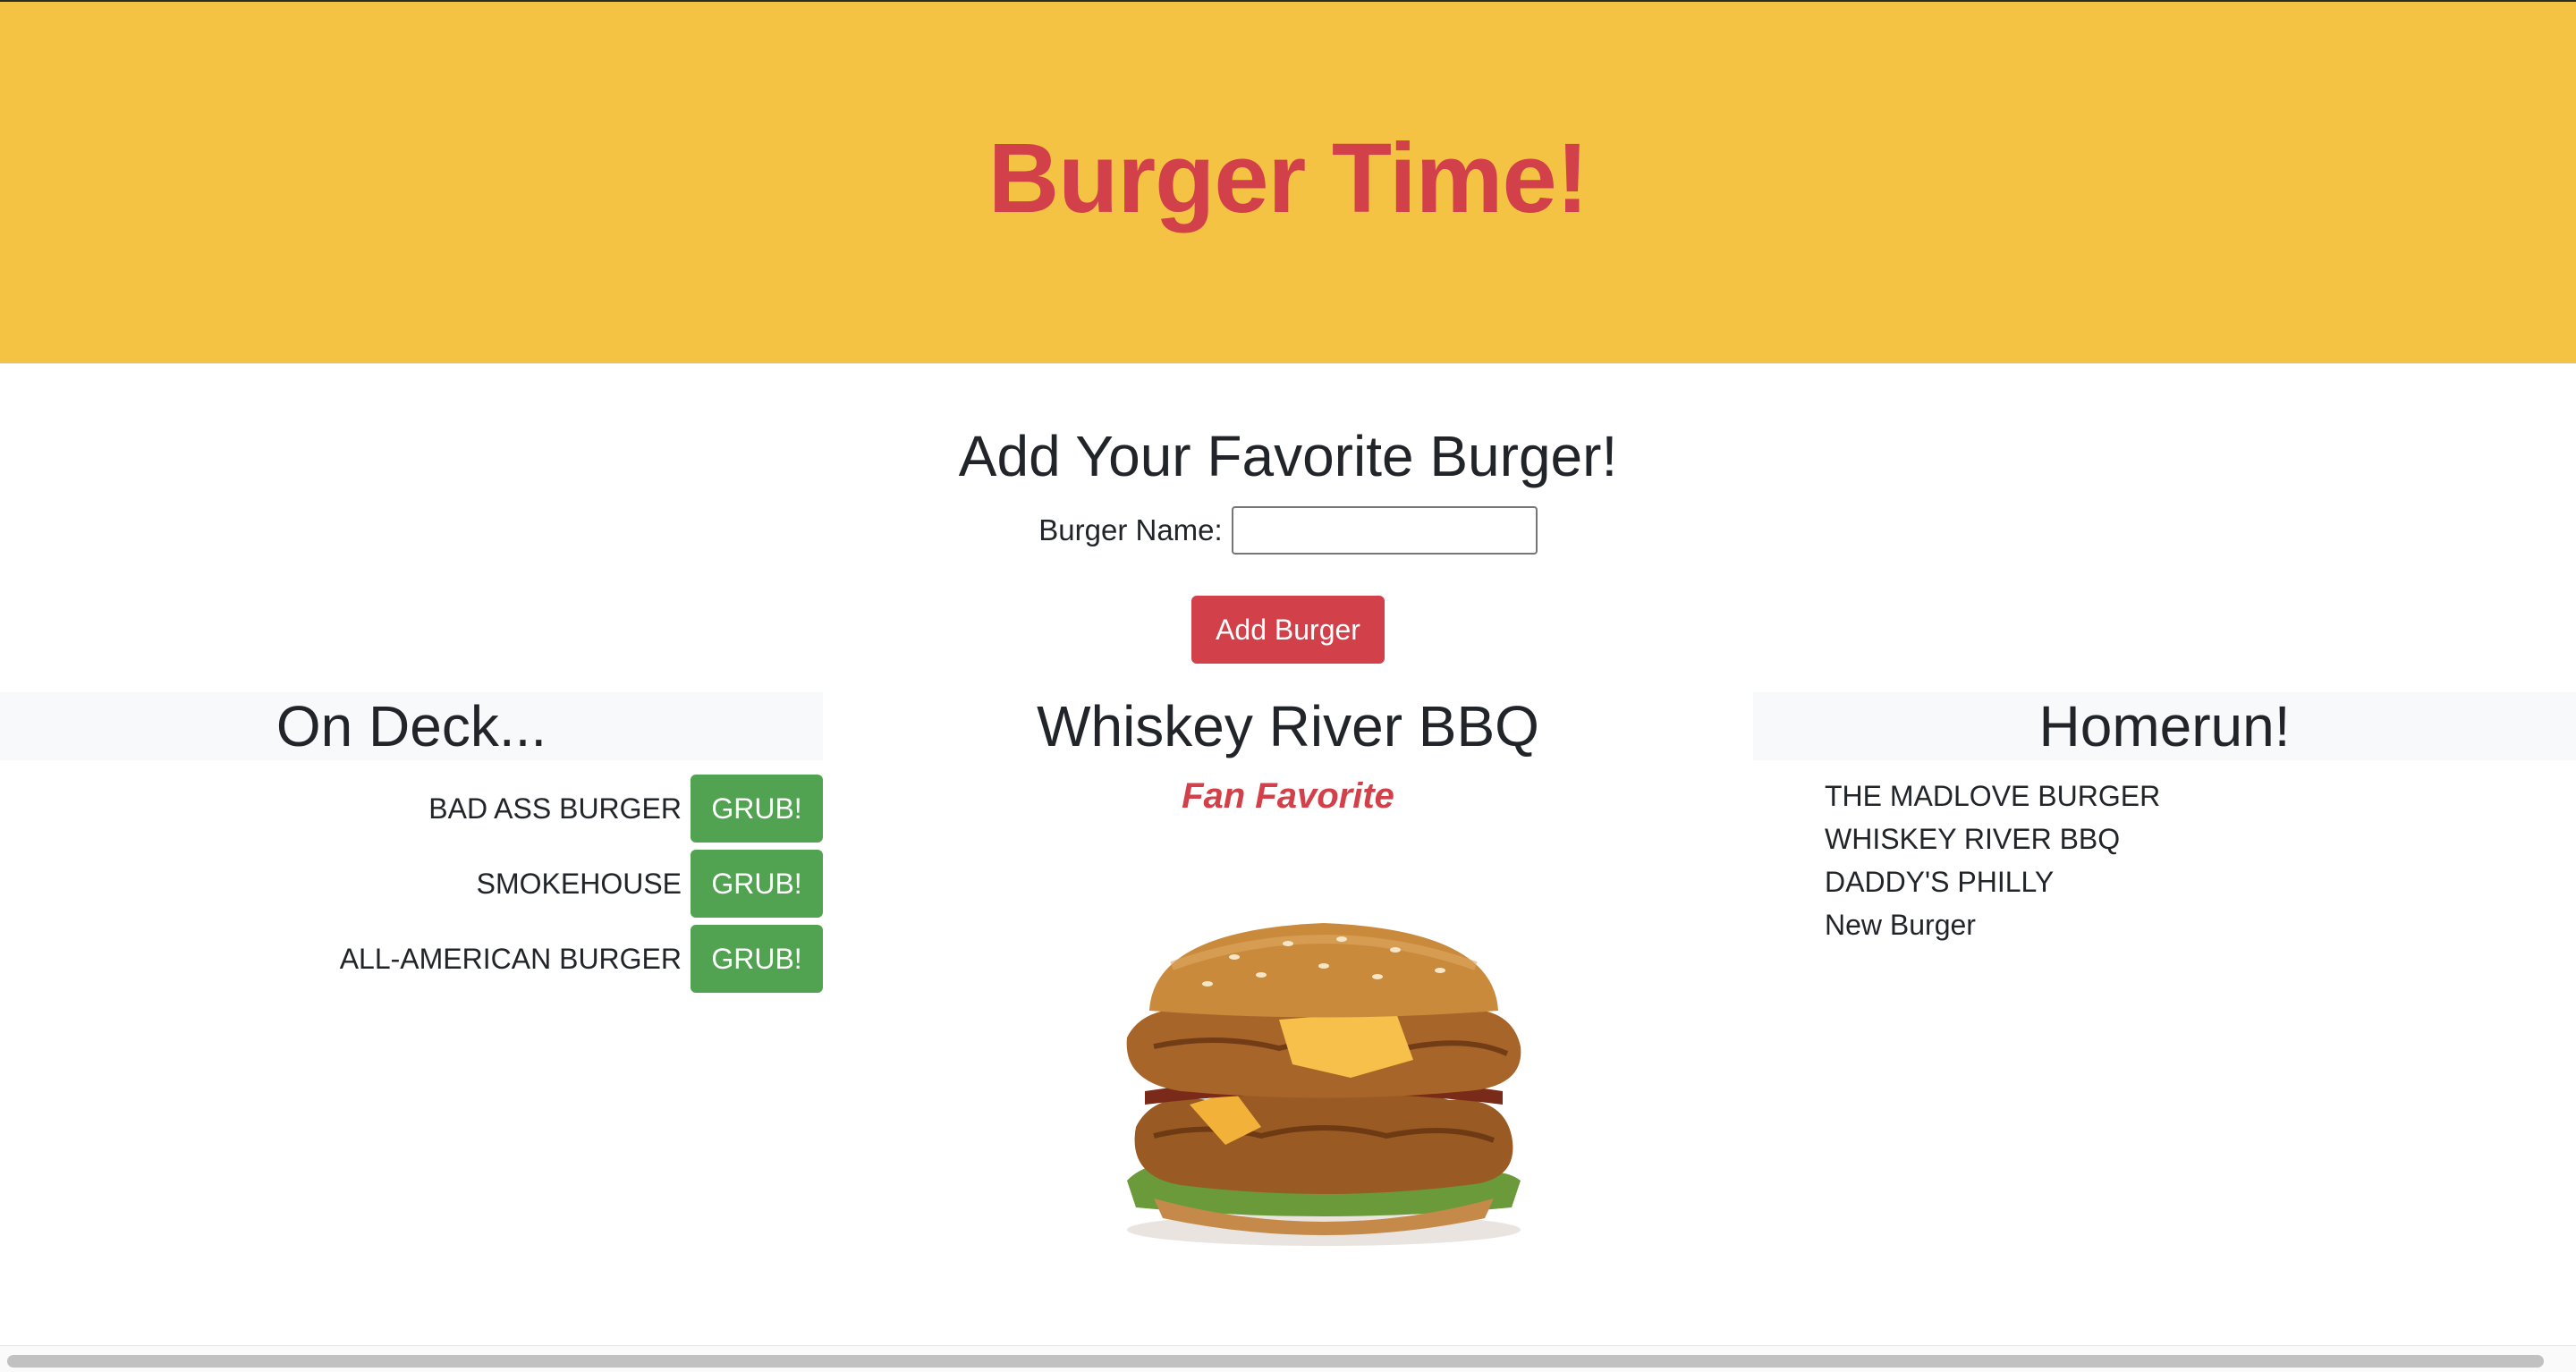 The width and height of the screenshot is (2576, 1372). I want to click on list-item: THE MADLOVE BURGER, so click(1993, 796).